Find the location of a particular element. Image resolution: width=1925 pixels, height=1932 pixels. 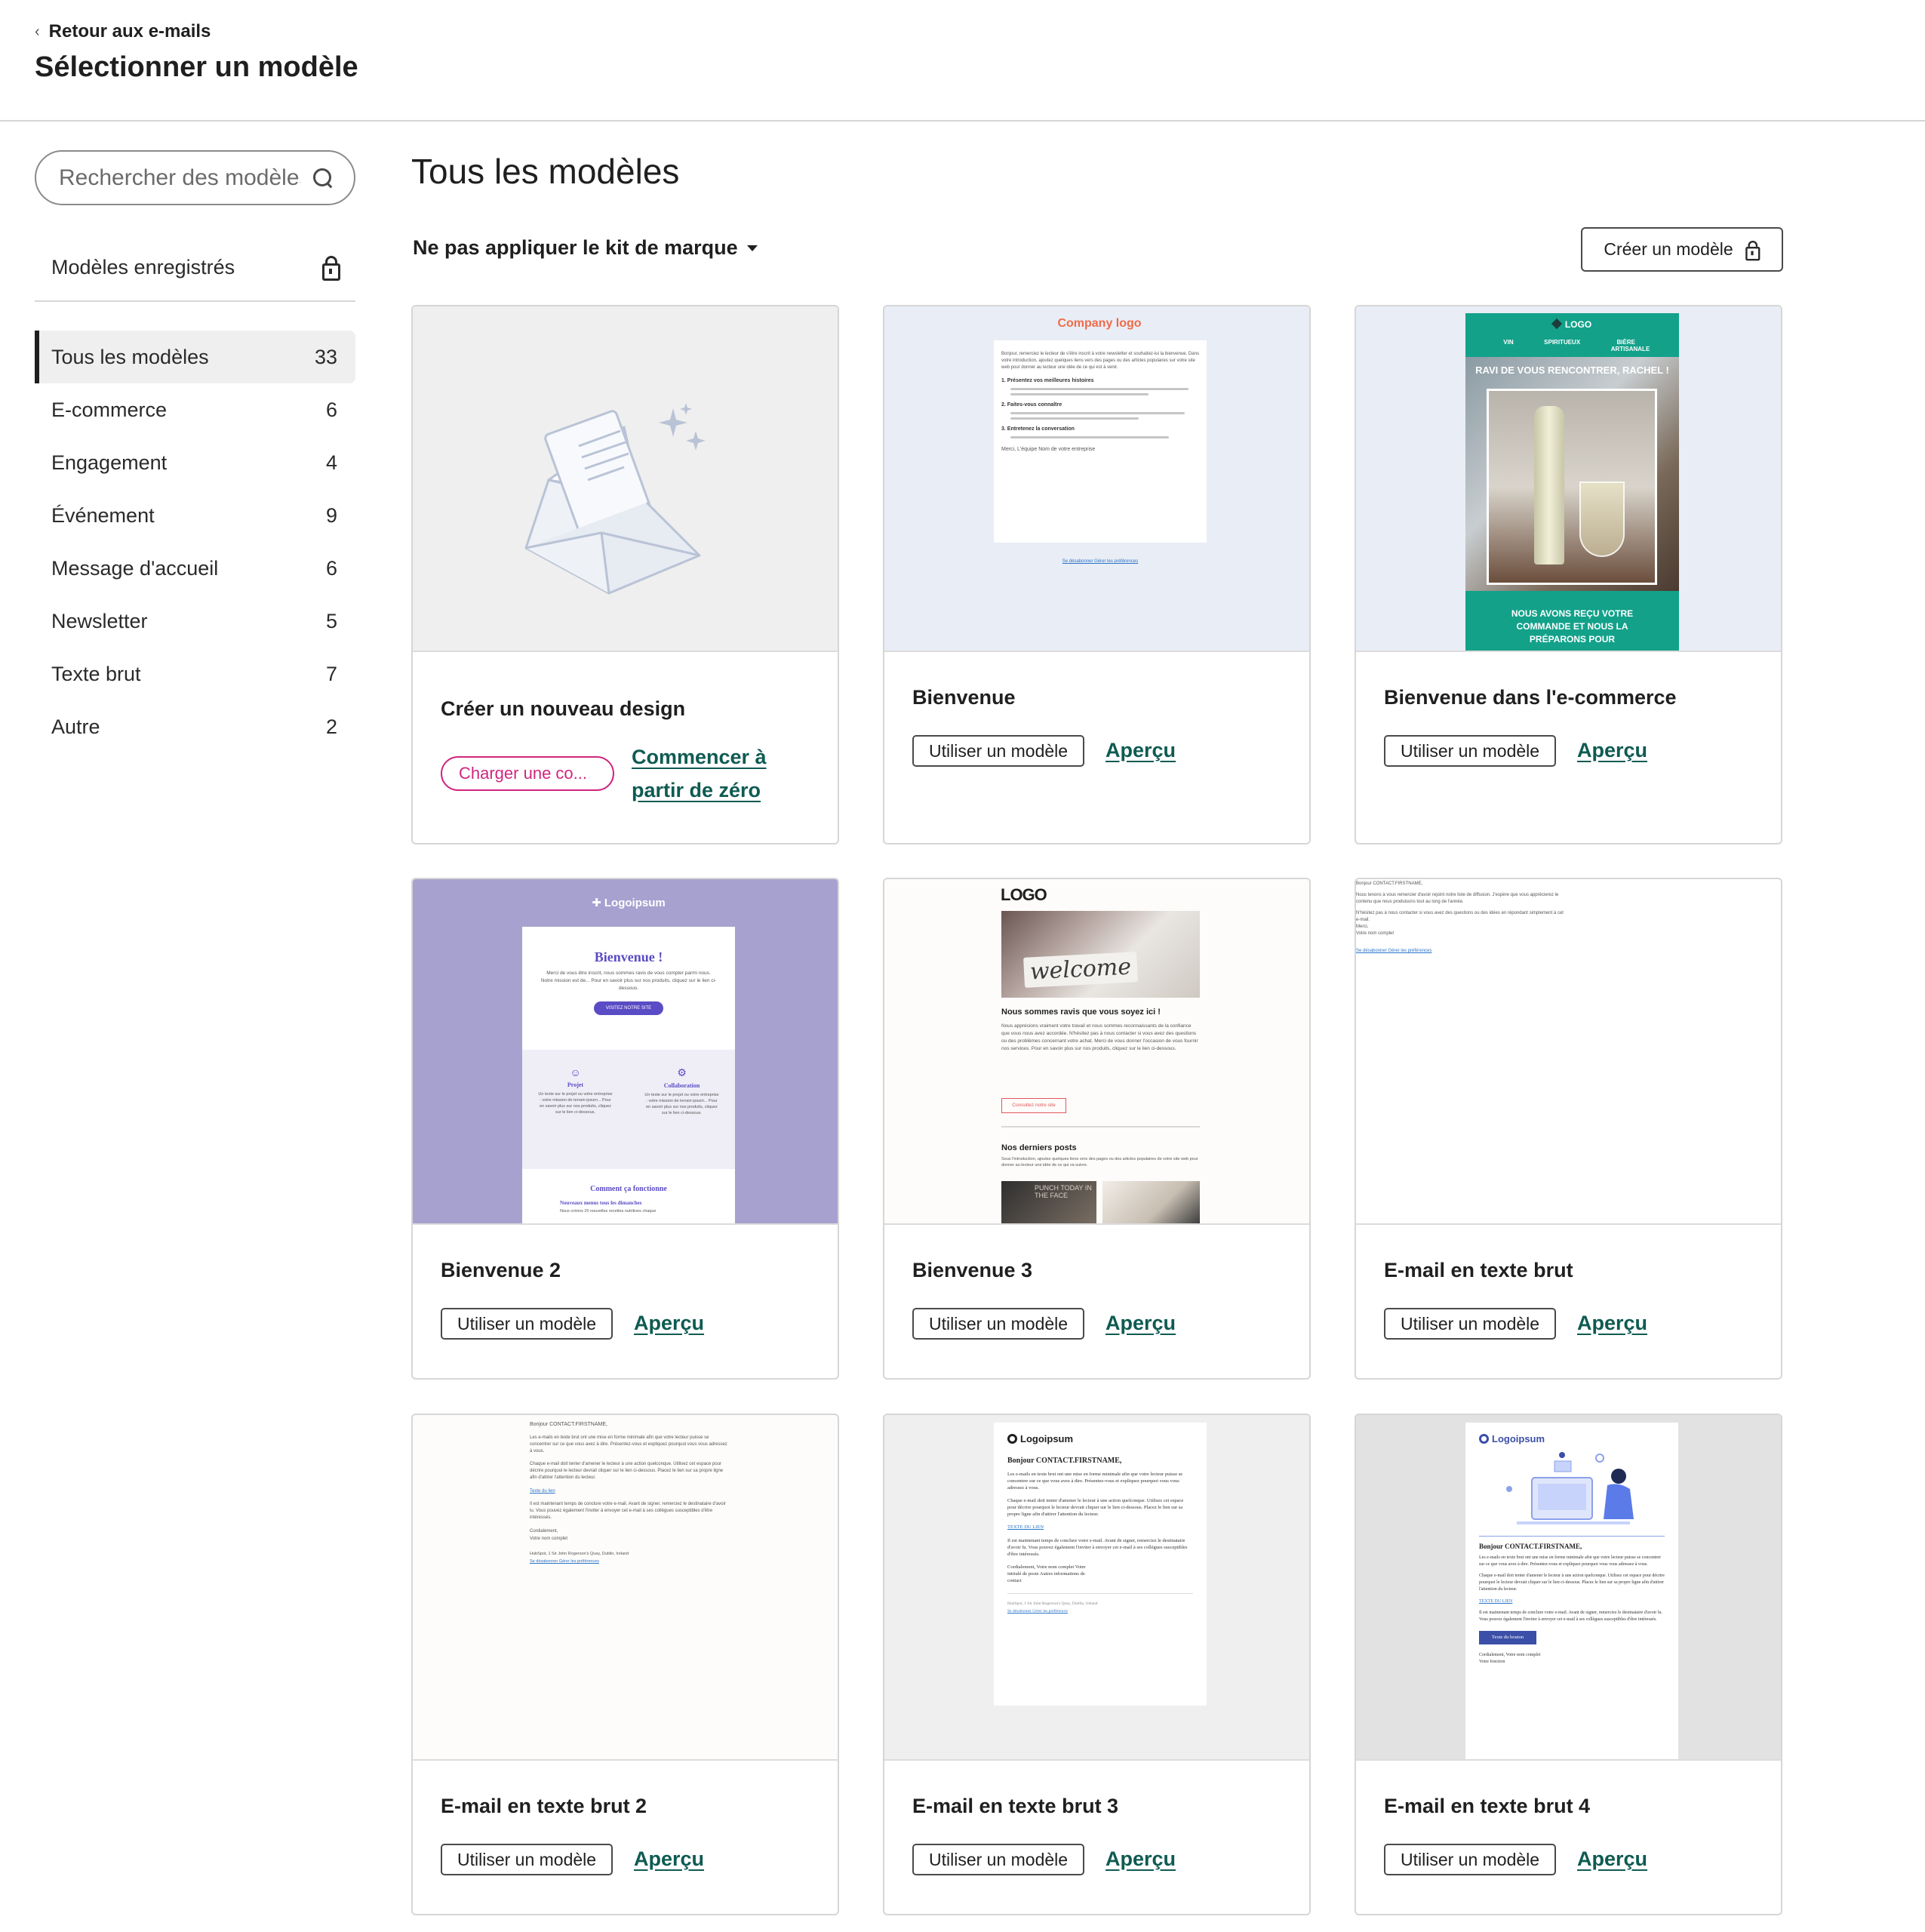

email-text: Votre nom complet is located at coordinates (1375, 933).